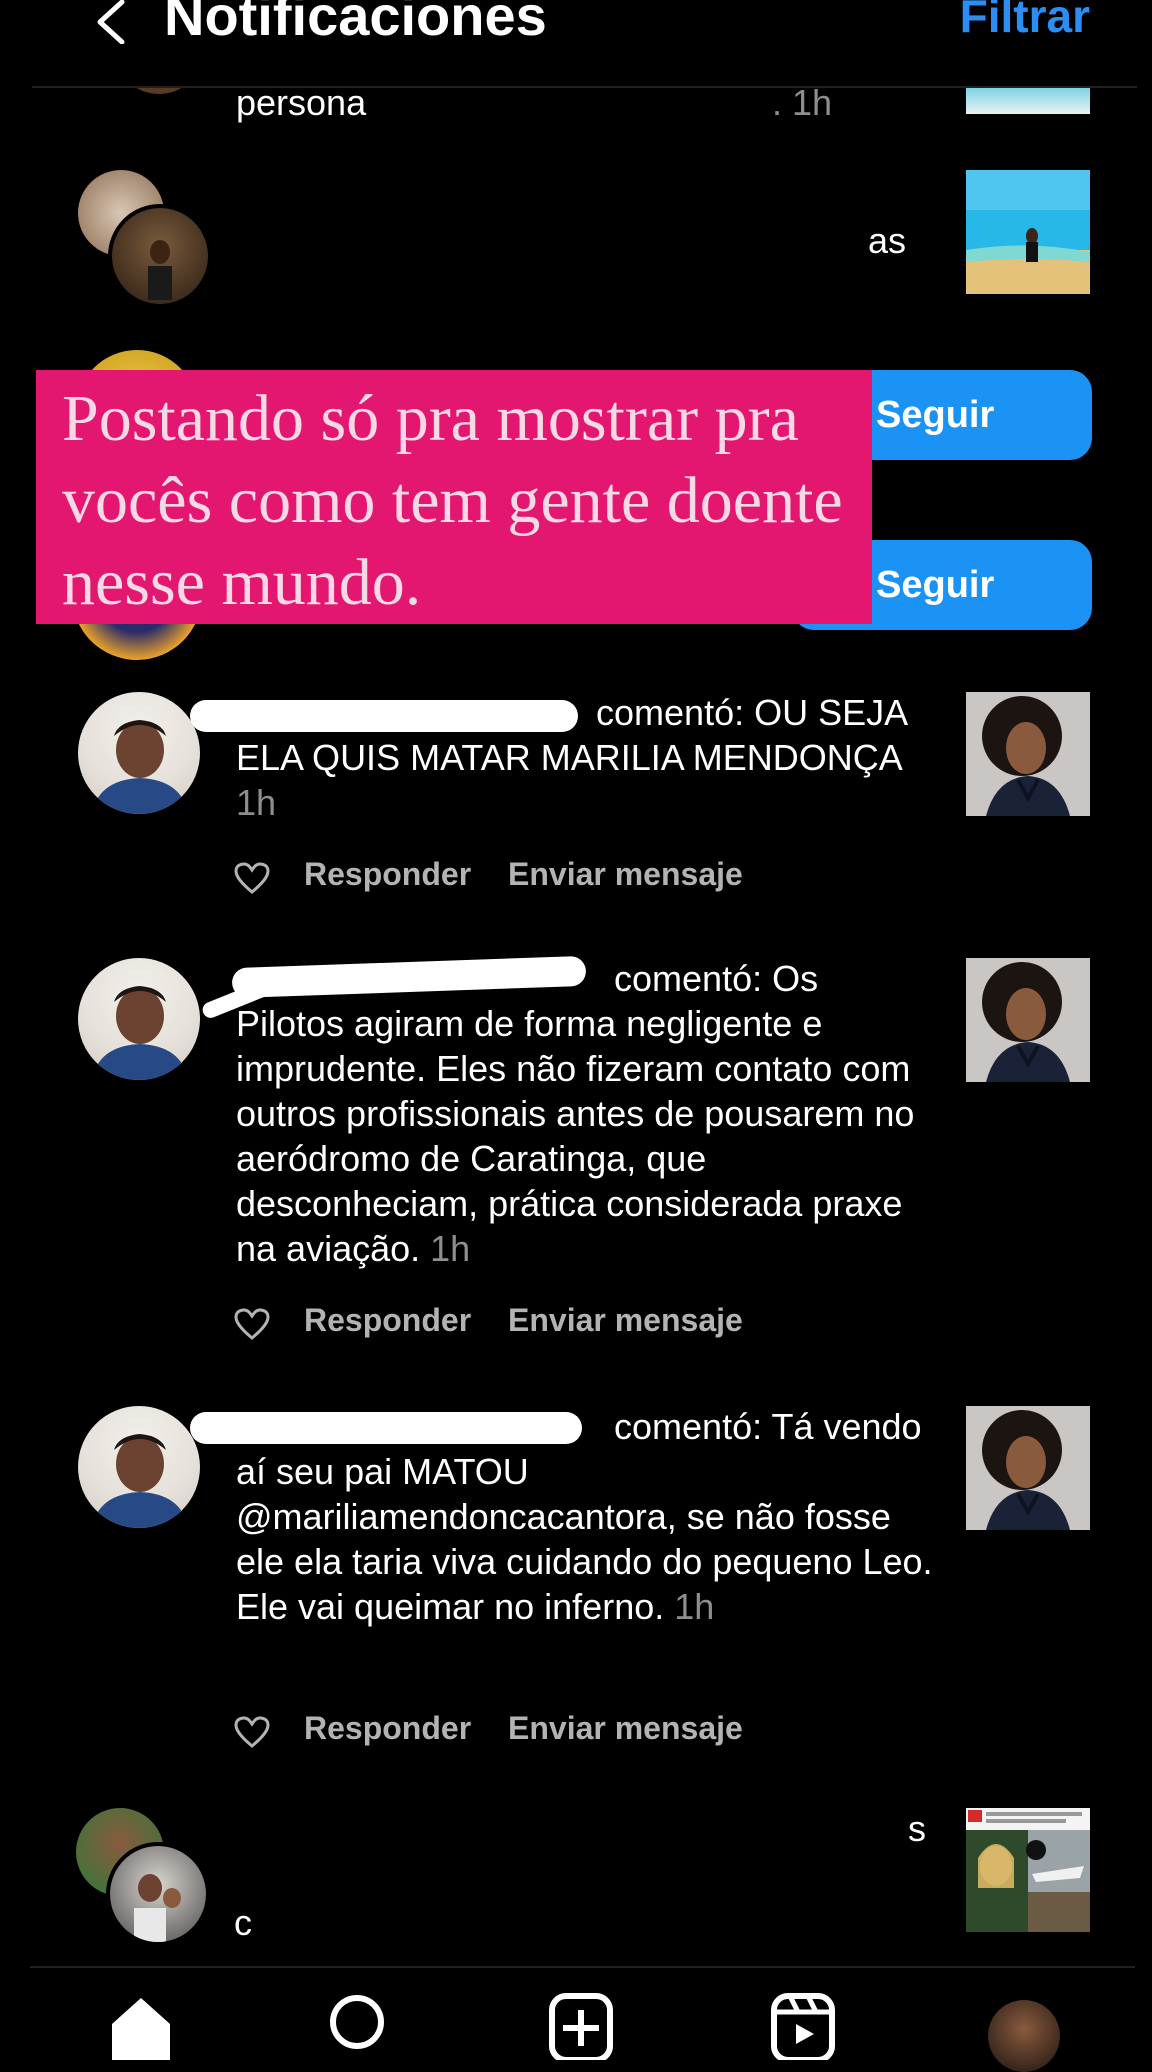 The height and width of the screenshot is (2072, 1152). What do you see at coordinates (355, 23) in the screenshot?
I see `page-title: Notificaciones` at bounding box center [355, 23].